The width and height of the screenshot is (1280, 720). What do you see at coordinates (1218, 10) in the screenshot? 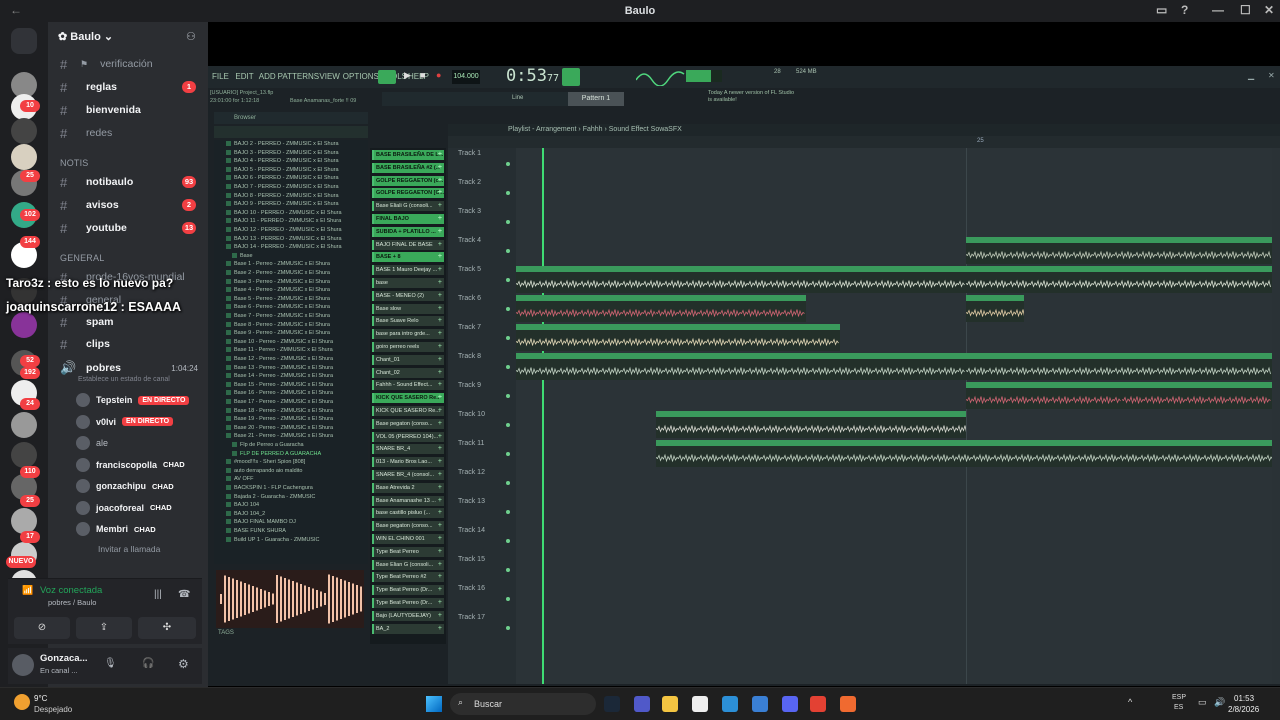
I see `minimize-icon: —` at bounding box center [1218, 10].